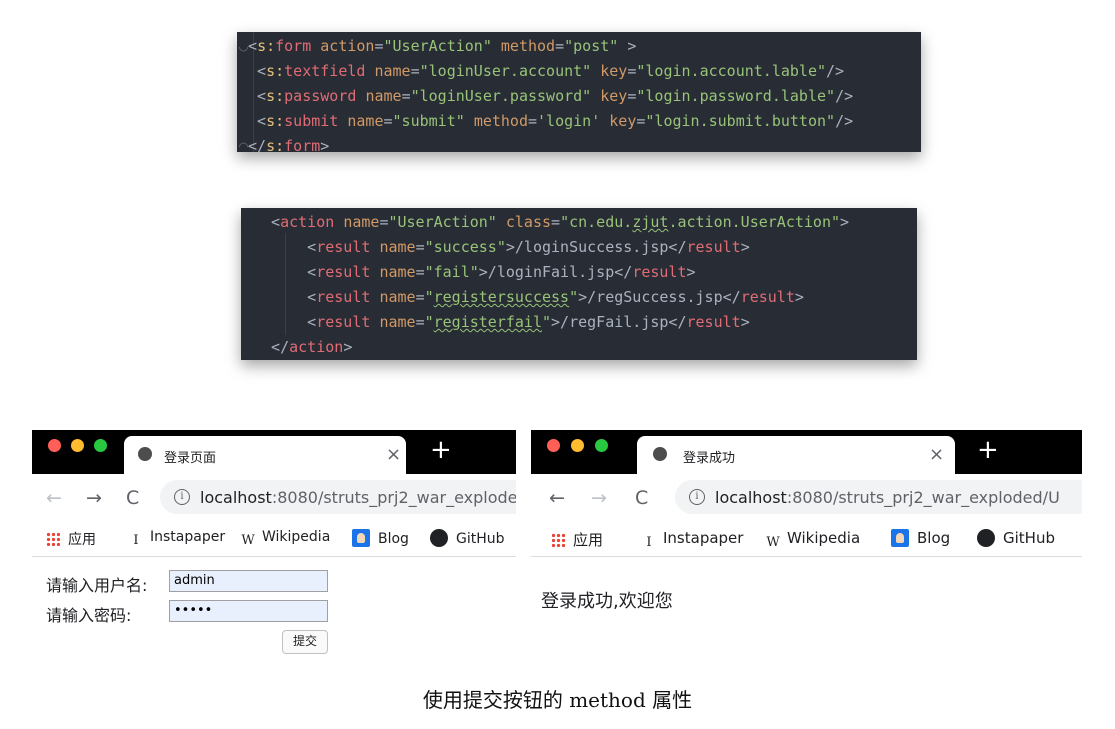  Describe the element at coordinates (361, 538) in the screenshot. I see `blog-avatar-icon` at that location.